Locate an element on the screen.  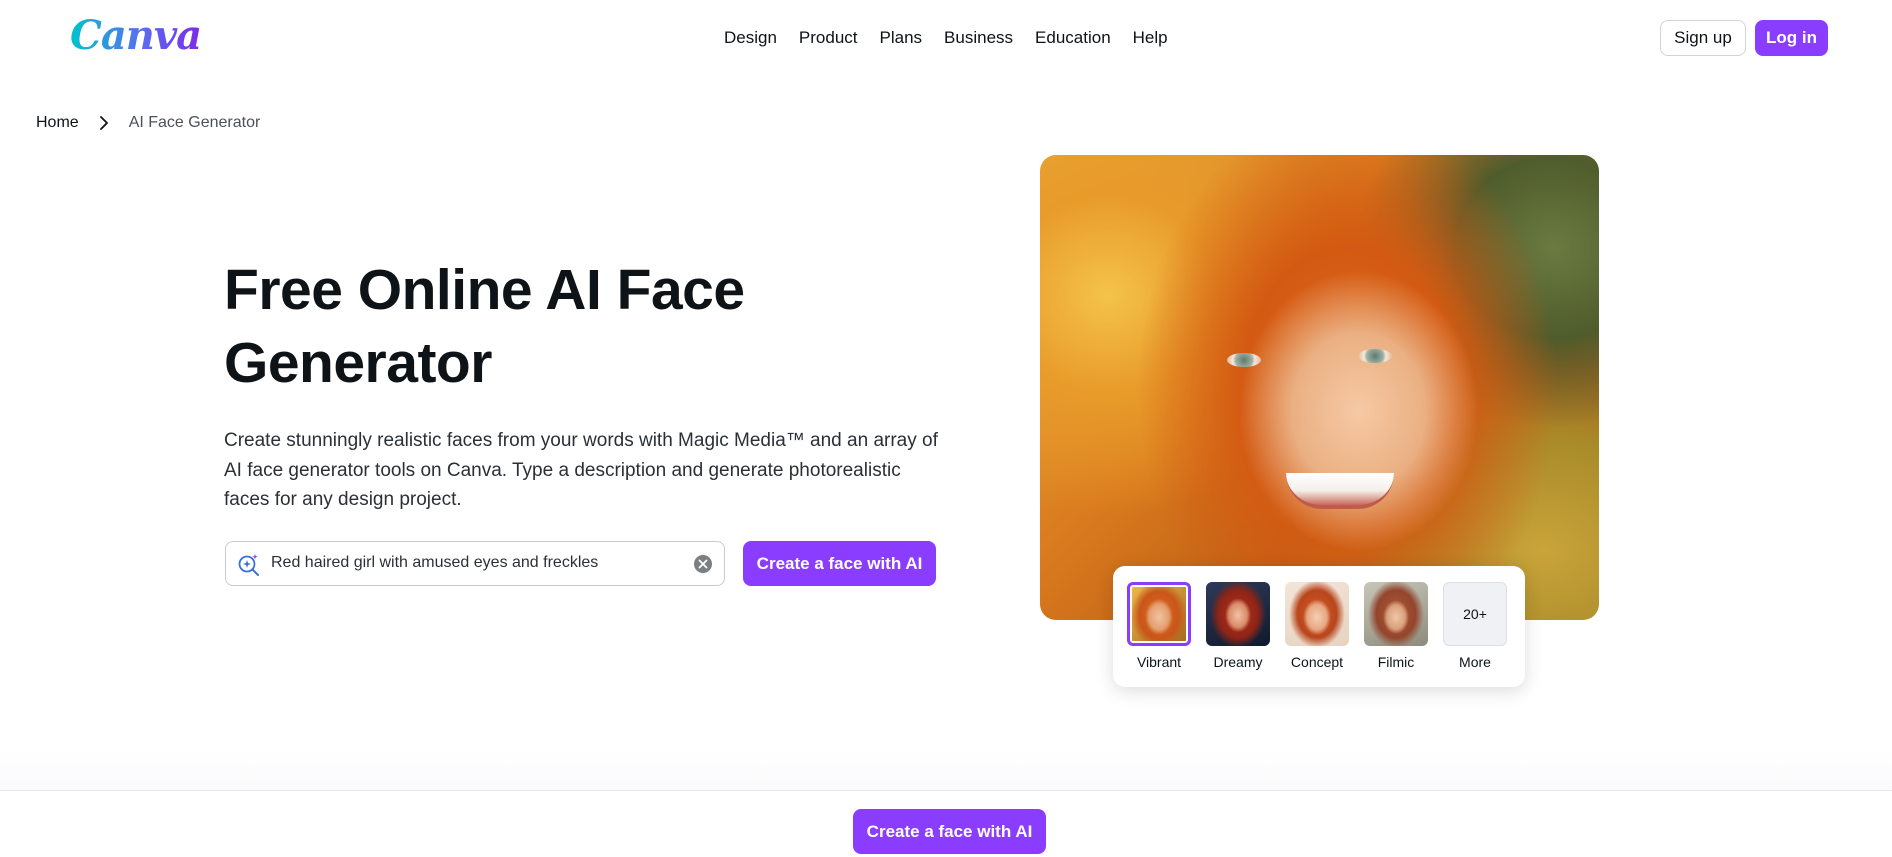
magic-search-icon is located at coordinates (249, 565).